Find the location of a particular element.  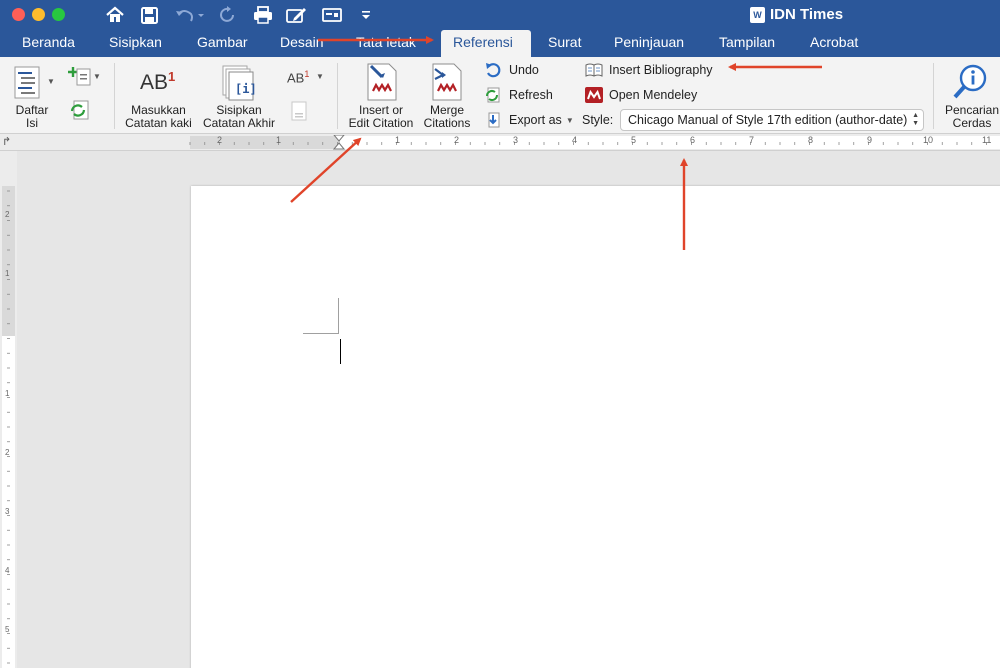

print-icon is located at coordinates (263, 15).